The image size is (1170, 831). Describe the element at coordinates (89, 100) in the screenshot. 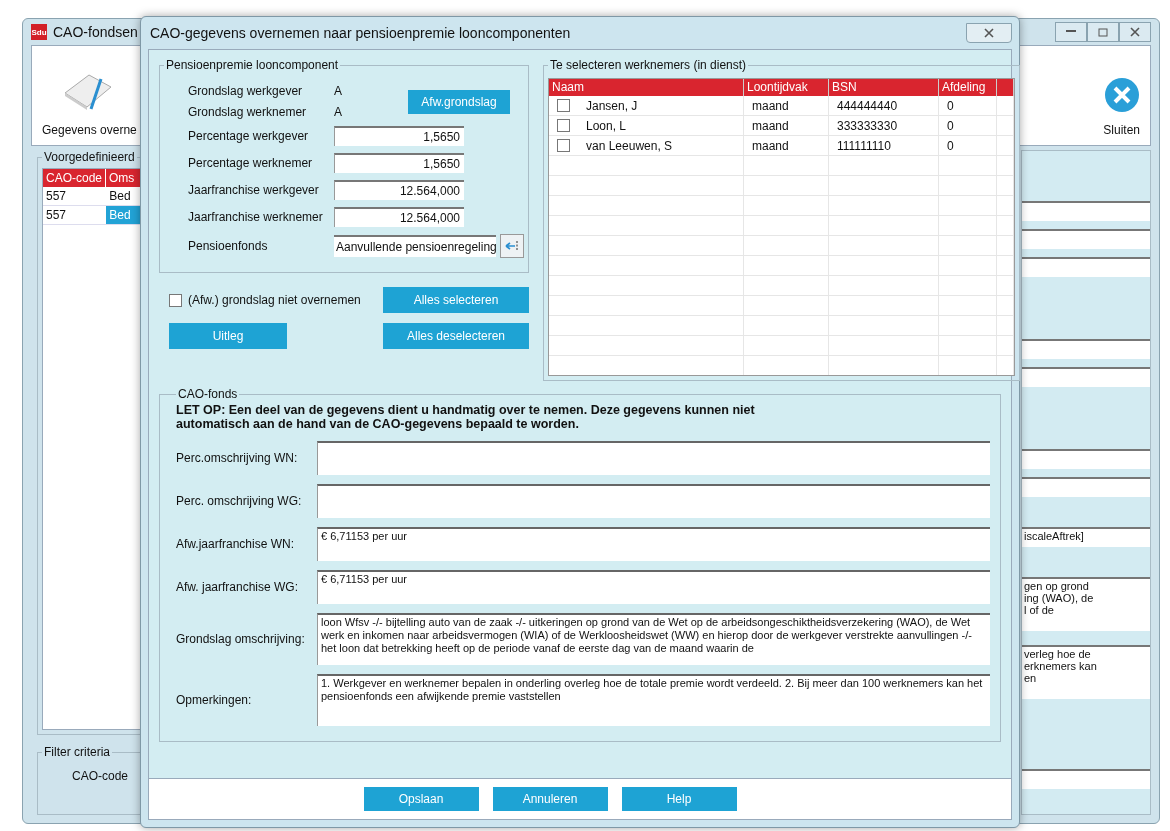

I see `toolbar-button: Gegevens overne` at that location.